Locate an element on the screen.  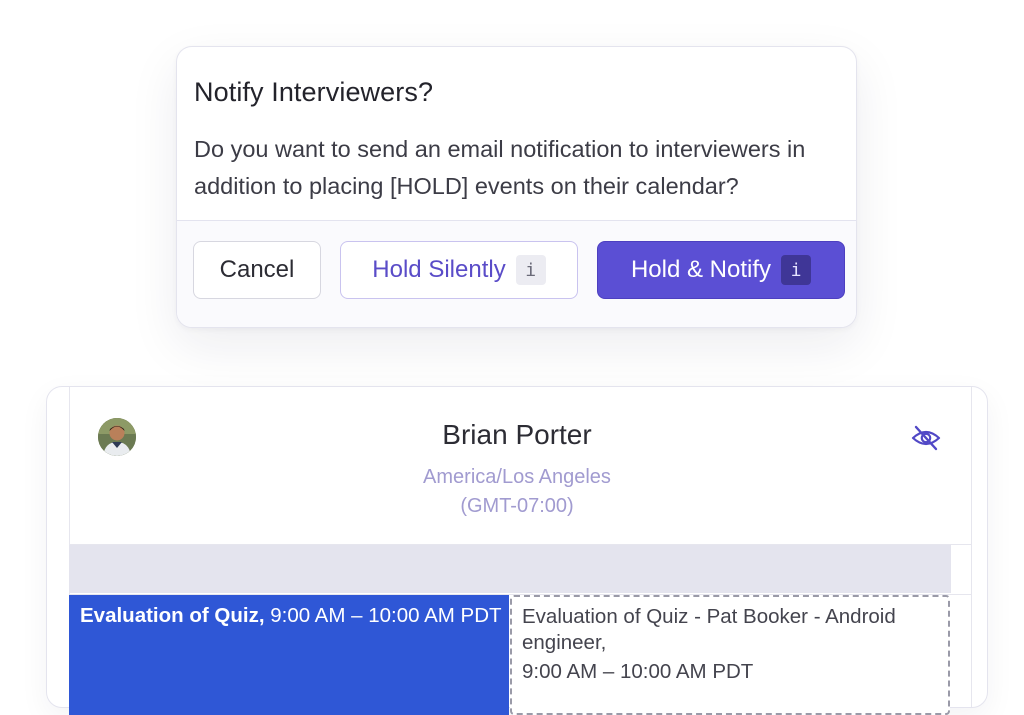
hold-silently-button: Hold Silently i is located at coordinates (459, 270).